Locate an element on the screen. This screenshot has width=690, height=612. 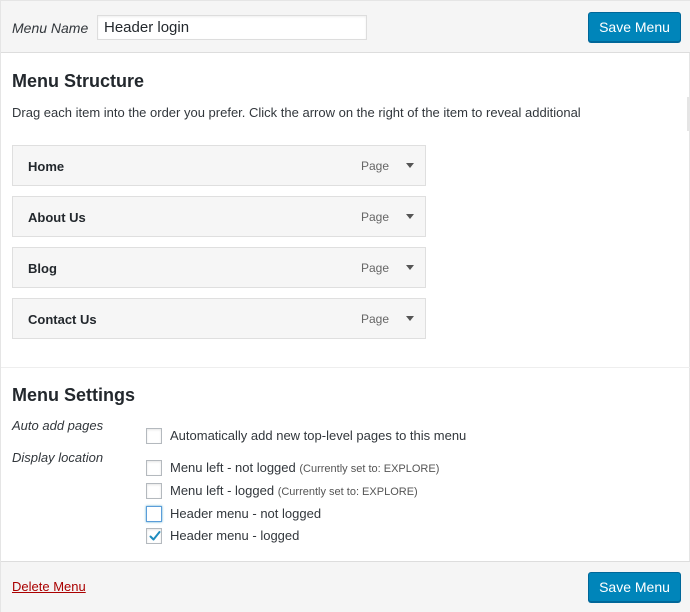
location-label: Menu left - logged is located at coordinates (222, 490).